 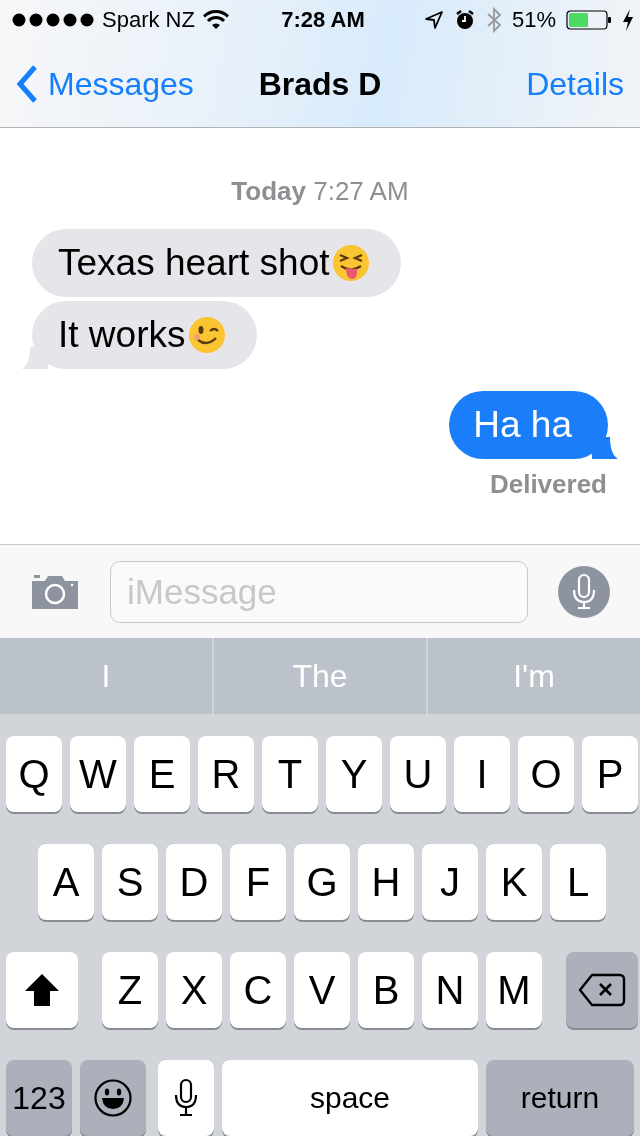 I want to click on letter-key: L, so click(x=578, y=882).